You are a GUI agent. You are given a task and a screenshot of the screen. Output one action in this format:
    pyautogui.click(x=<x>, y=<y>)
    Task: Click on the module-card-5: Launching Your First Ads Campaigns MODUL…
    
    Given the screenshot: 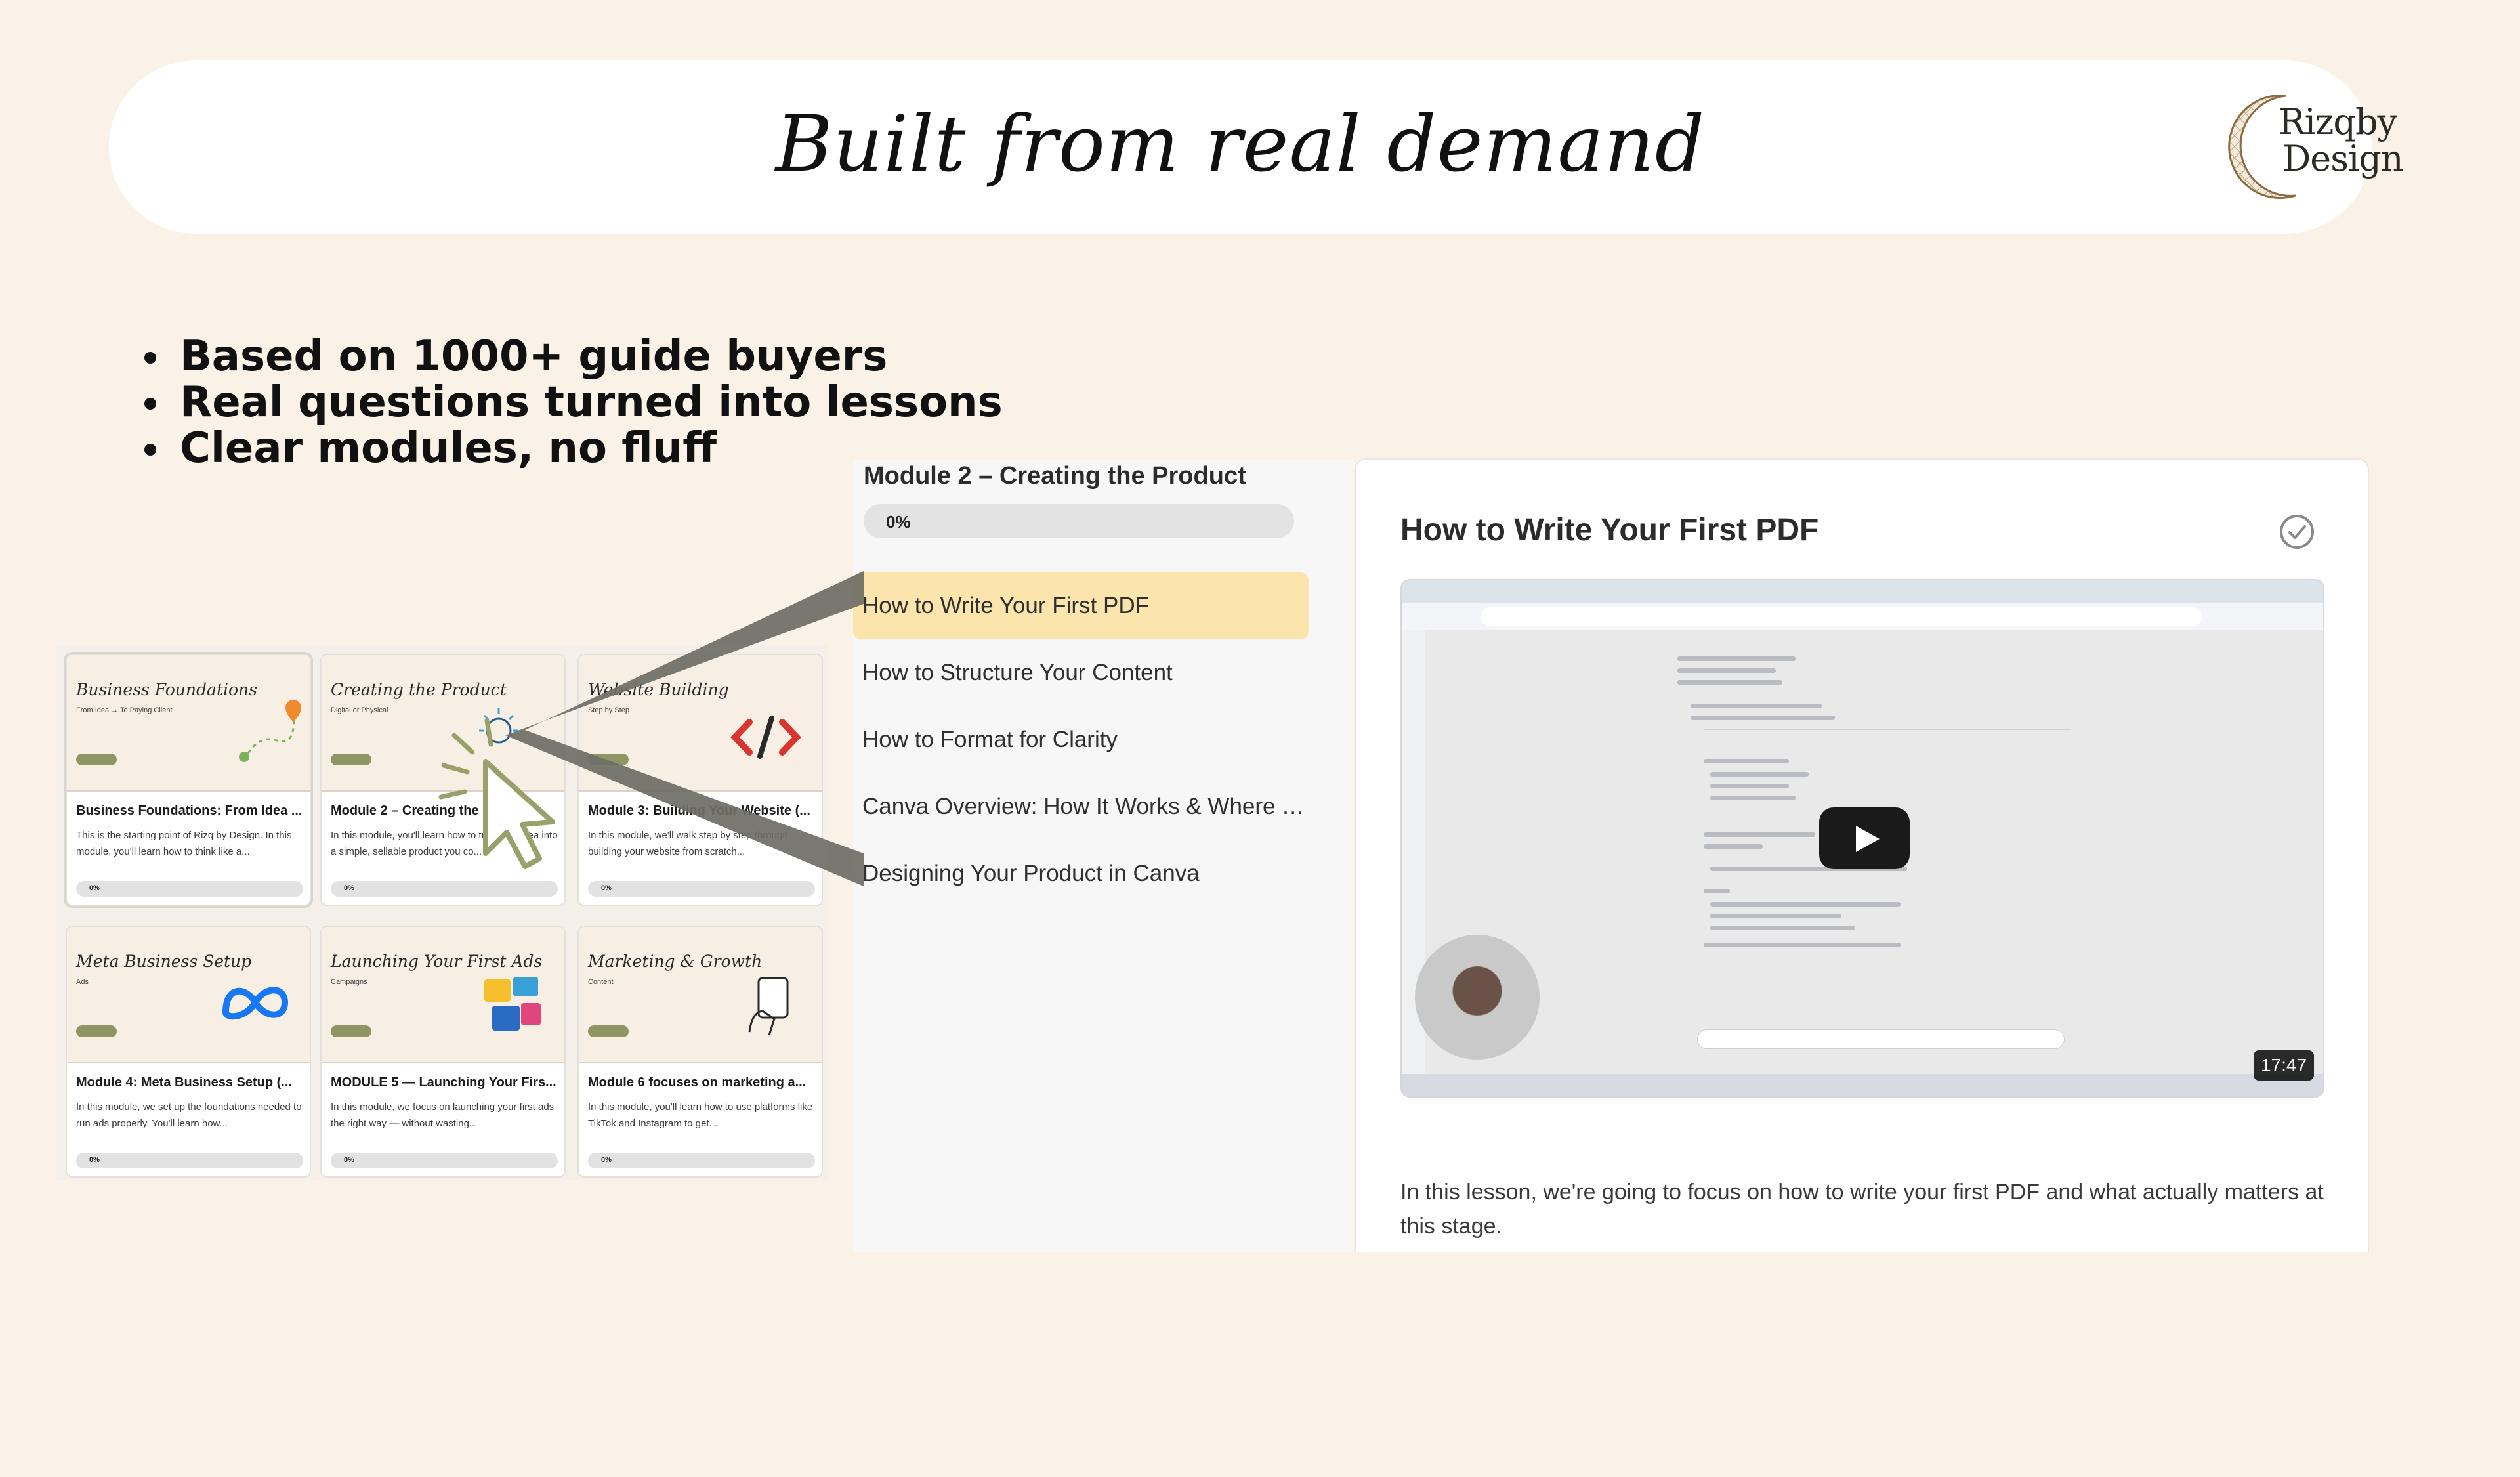 What is the action you would take?
    pyautogui.click(x=443, y=1052)
    